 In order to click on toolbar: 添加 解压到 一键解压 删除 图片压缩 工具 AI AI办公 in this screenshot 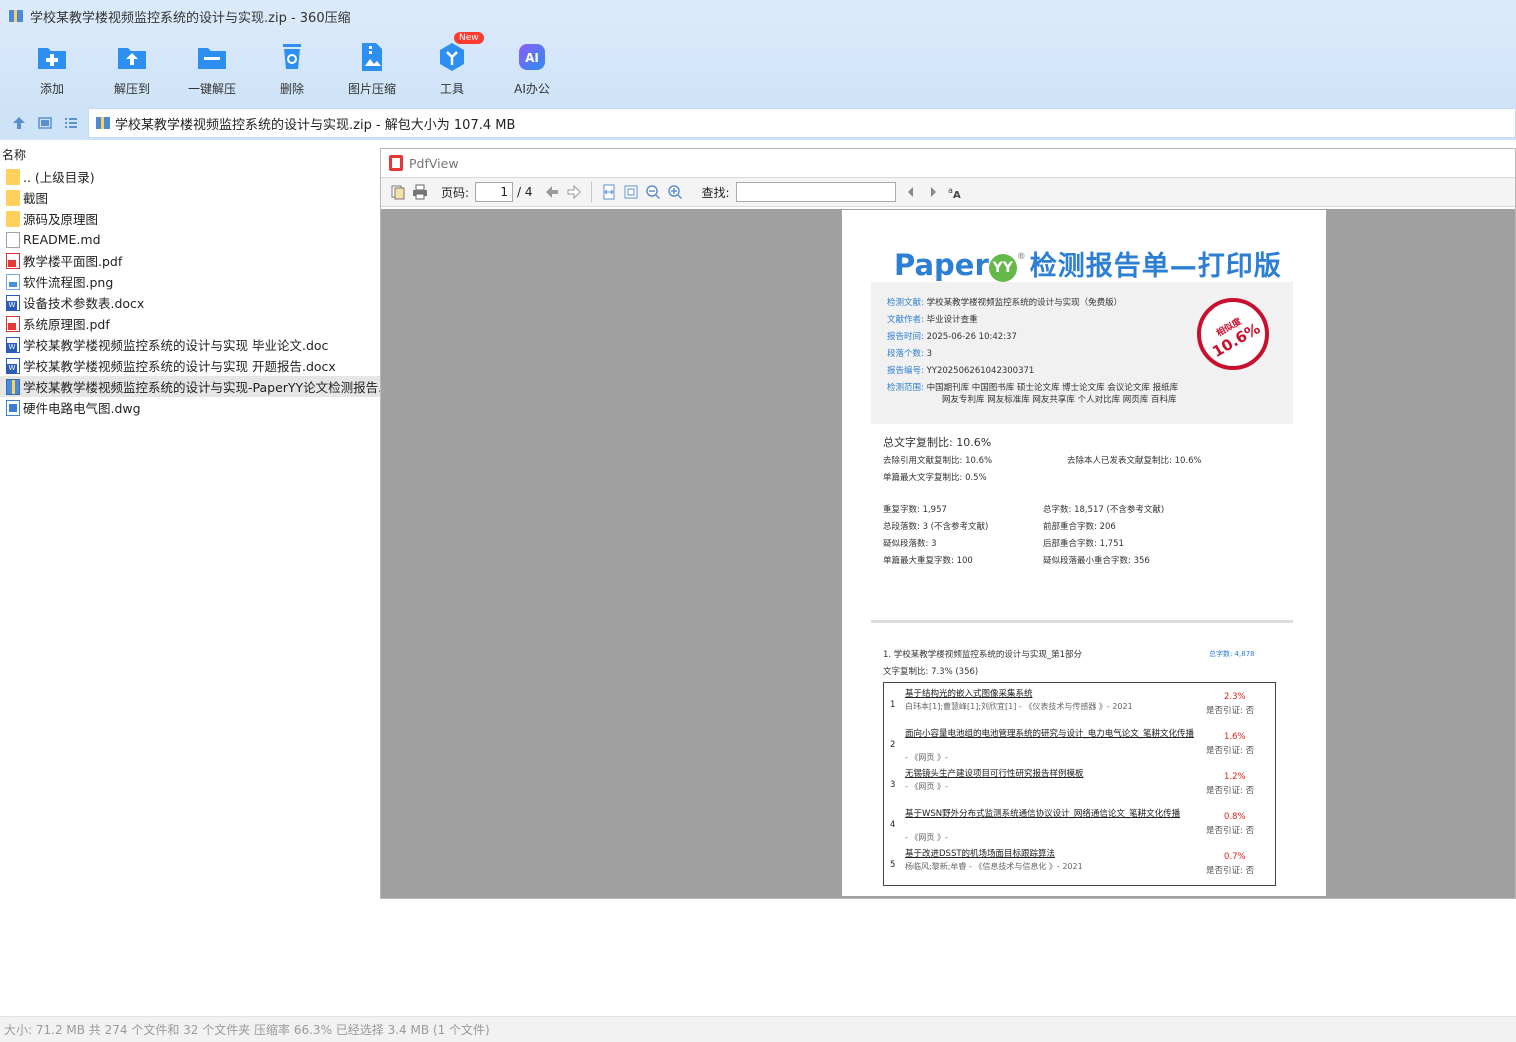, I will do `click(292, 69)`.